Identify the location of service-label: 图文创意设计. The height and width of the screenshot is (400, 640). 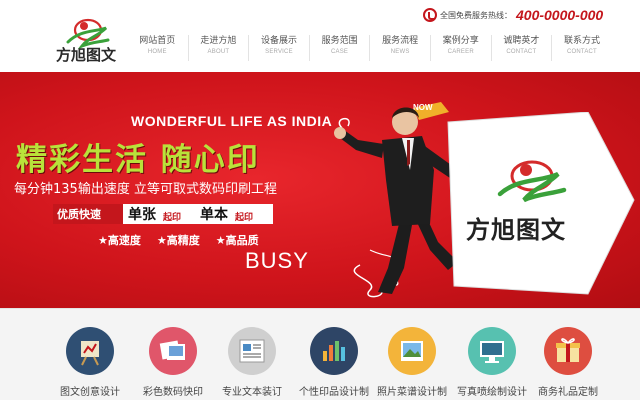
(90, 392).